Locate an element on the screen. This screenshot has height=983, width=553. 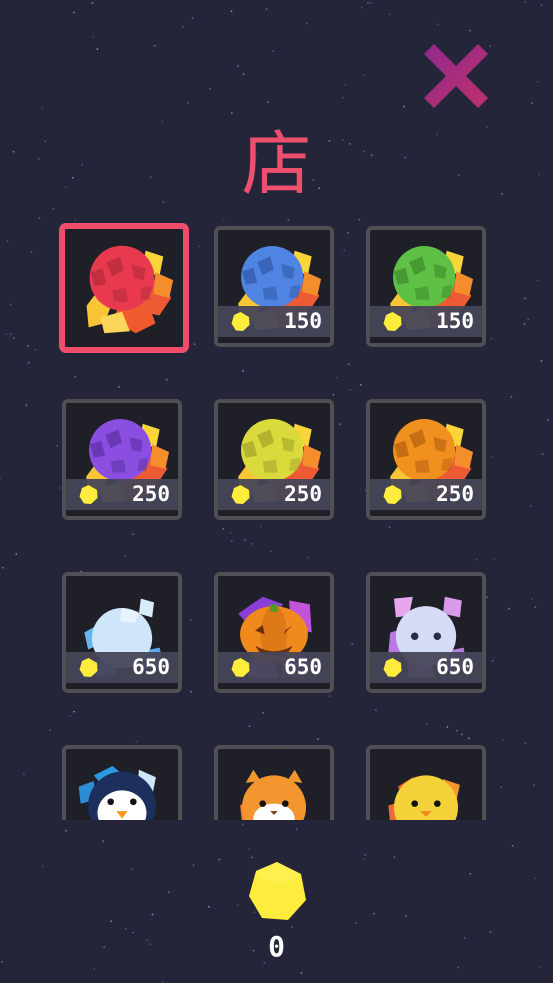
shop-item-yellow-ball: 250 is located at coordinates (274, 459).